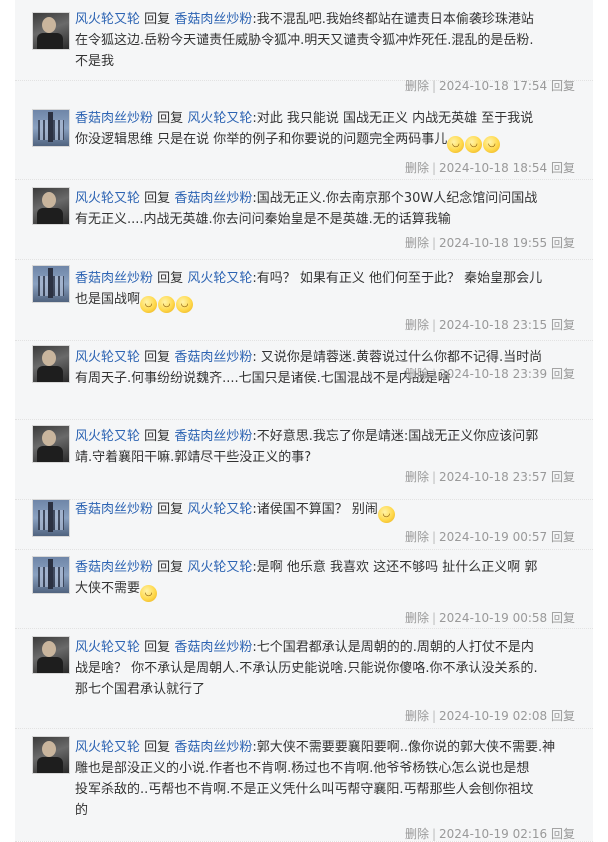  Describe the element at coordinates (108, 588) in the screenshot. I see `reply-text-line: 大侠不需要` at that location.